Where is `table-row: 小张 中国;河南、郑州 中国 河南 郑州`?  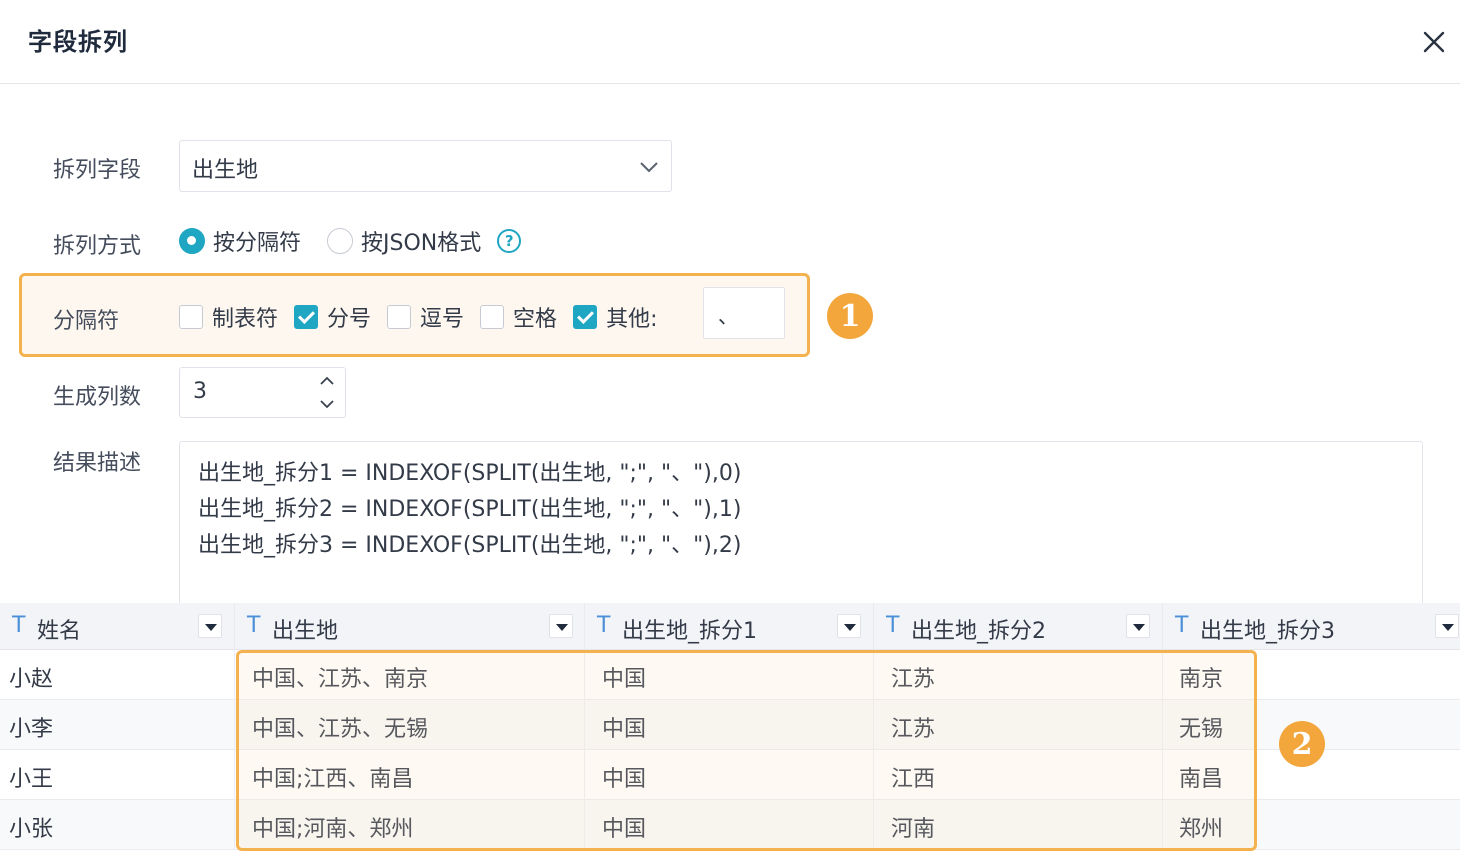
table-row: 小张 中国;河南、郑州 中国 河南 郑州 is located at coordinates (730, 825).